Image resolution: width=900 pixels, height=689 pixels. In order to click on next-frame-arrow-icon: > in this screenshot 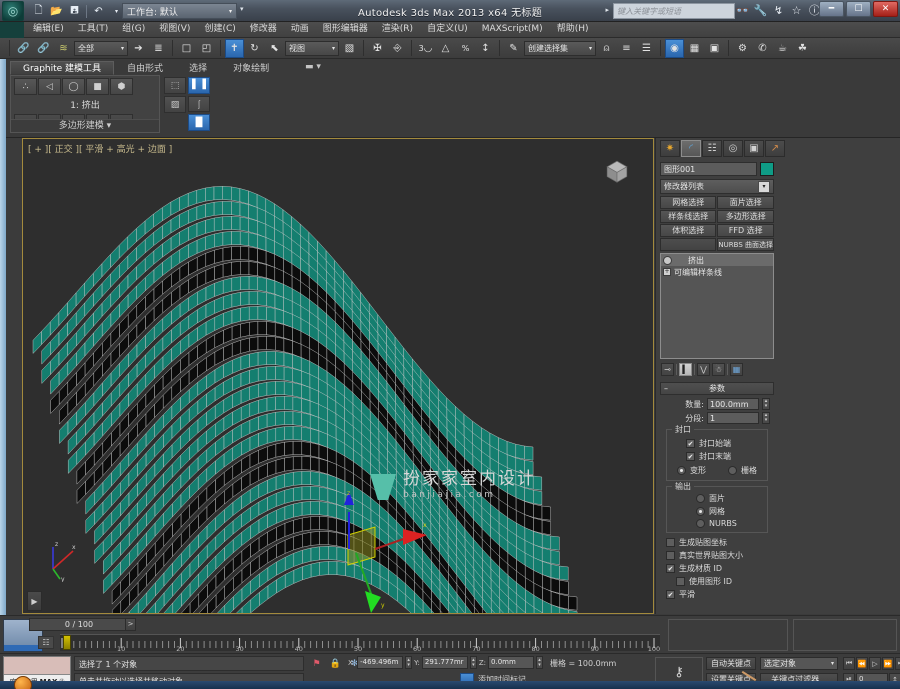, I will do `click(130, 624)`.